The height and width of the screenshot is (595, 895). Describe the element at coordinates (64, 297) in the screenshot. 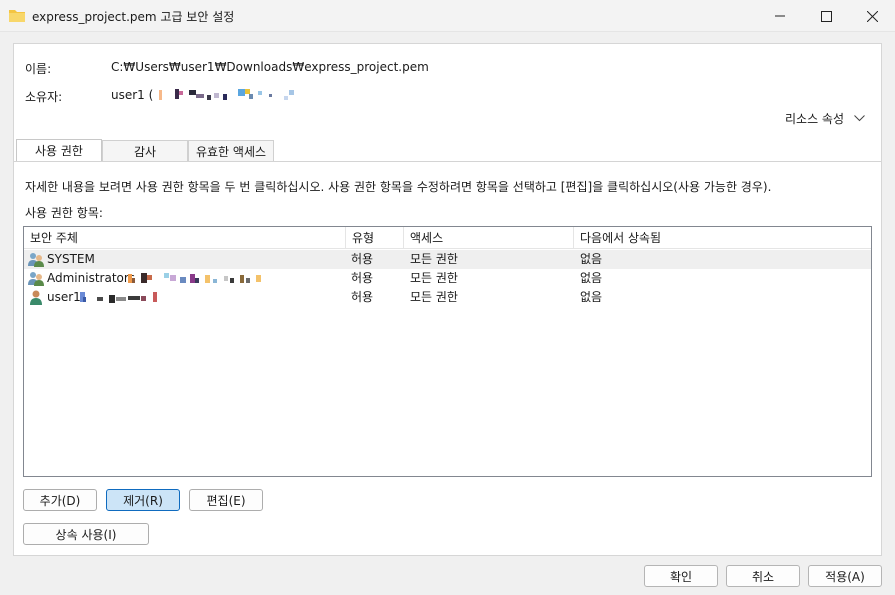

I see `principal-cell: user1` at that location.